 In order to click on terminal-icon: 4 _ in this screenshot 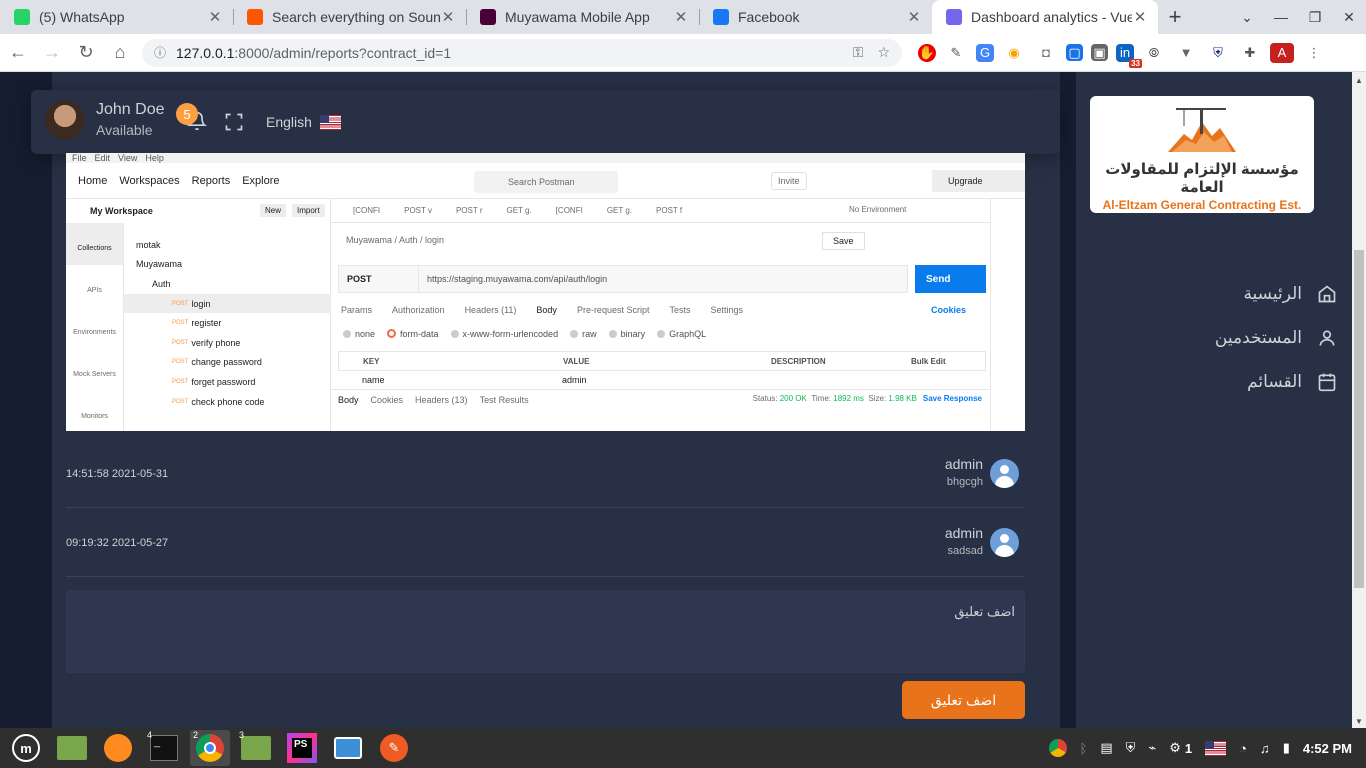, I will do `click(164, 748)`.